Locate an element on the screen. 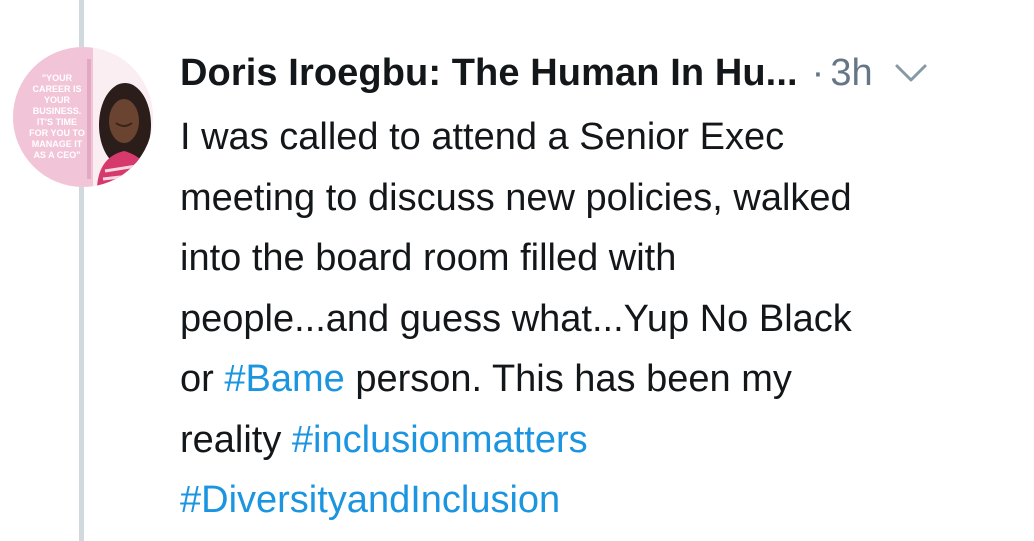 Image resolution: width=1034 pixels, height=541 pixels. avatar-quote-line: BUSINESS. is located at coordinates (57, 111).